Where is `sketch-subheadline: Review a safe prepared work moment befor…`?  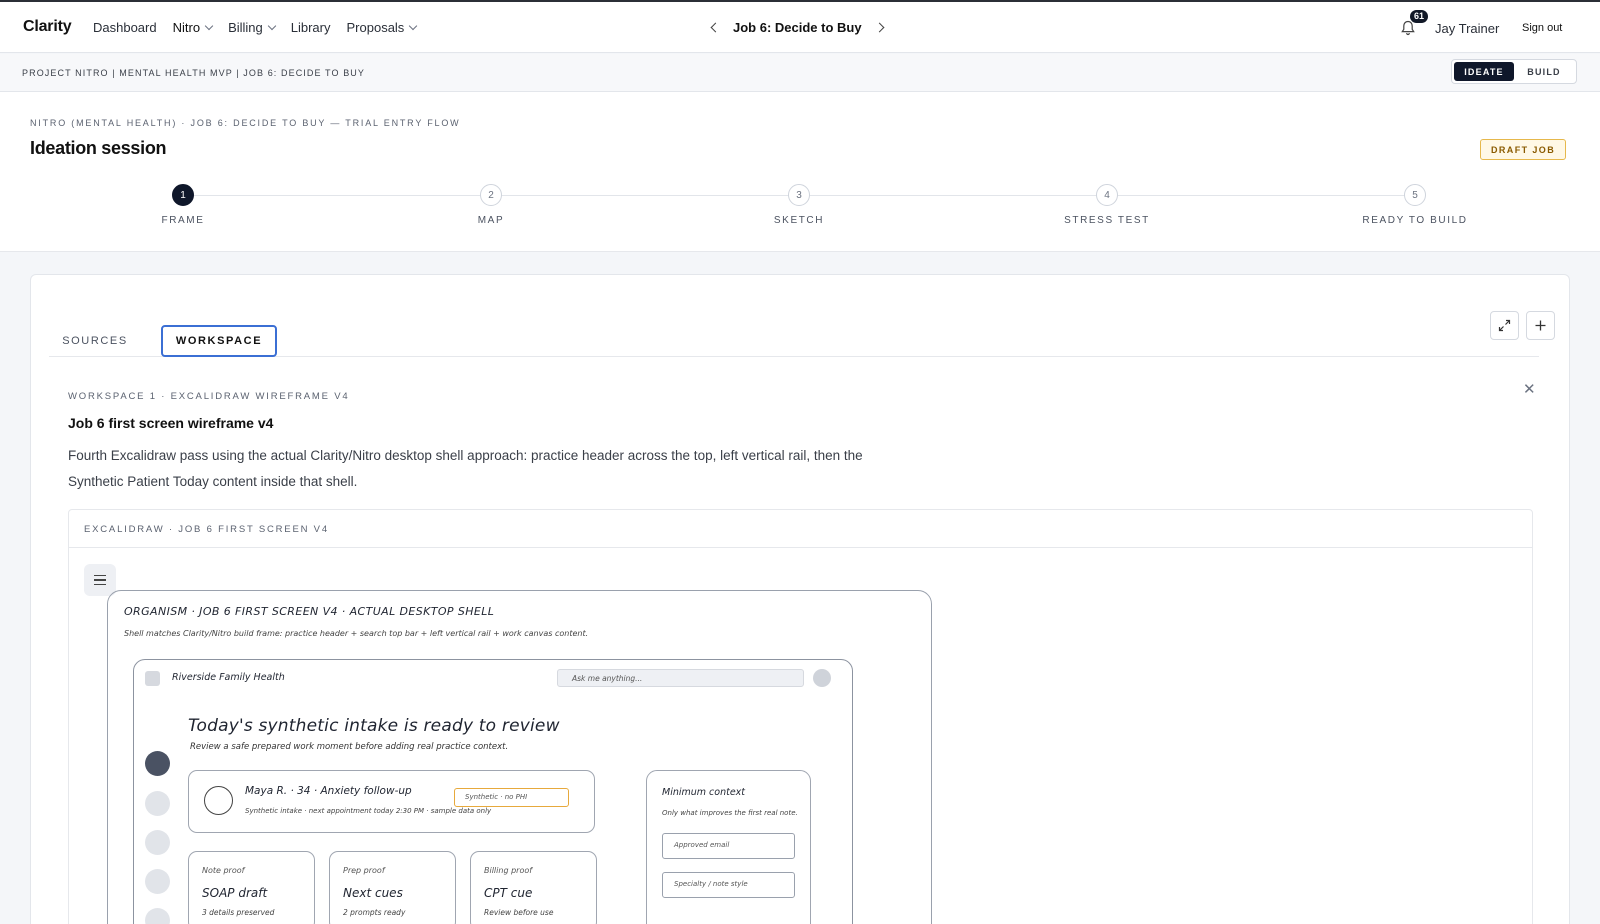
sketch-subheadline: Review a safe prepared work moment befor… is located at coordinates (349, 747).